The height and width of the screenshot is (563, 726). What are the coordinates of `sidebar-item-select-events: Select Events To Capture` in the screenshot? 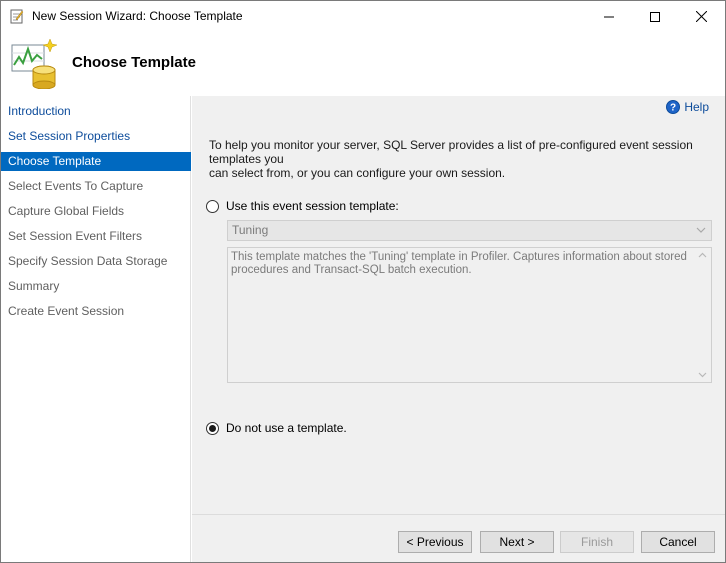 It's located at (76, 186).